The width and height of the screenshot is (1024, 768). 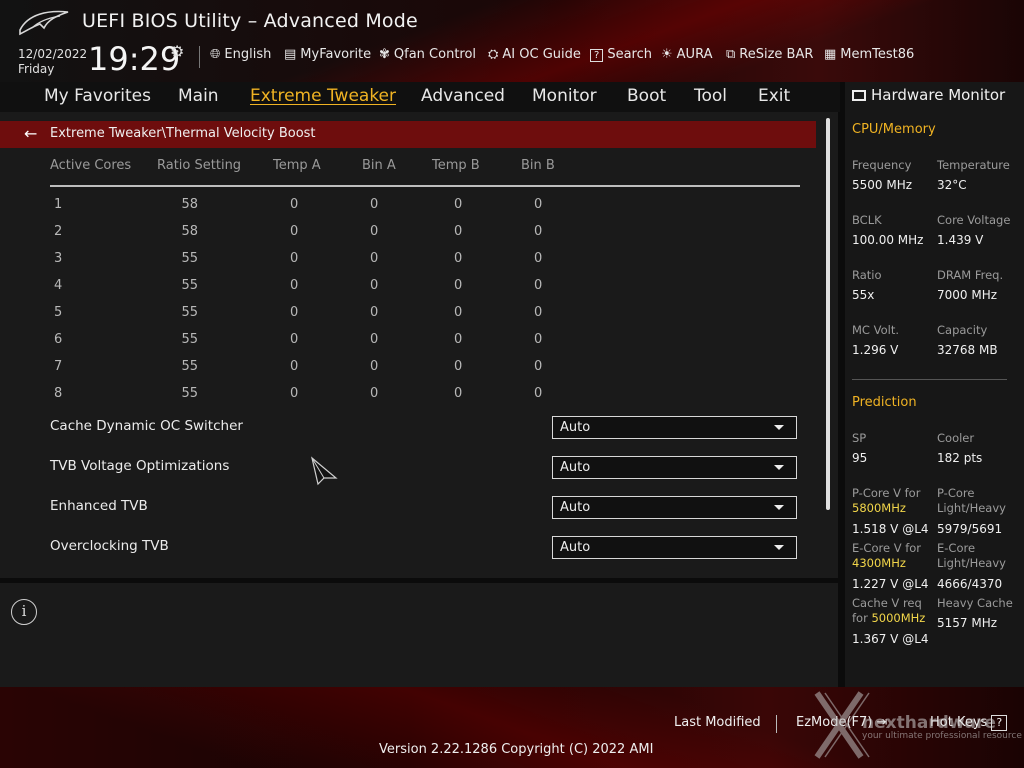 I want to click on tab-tool: Tool, so click(x=710, y=96).